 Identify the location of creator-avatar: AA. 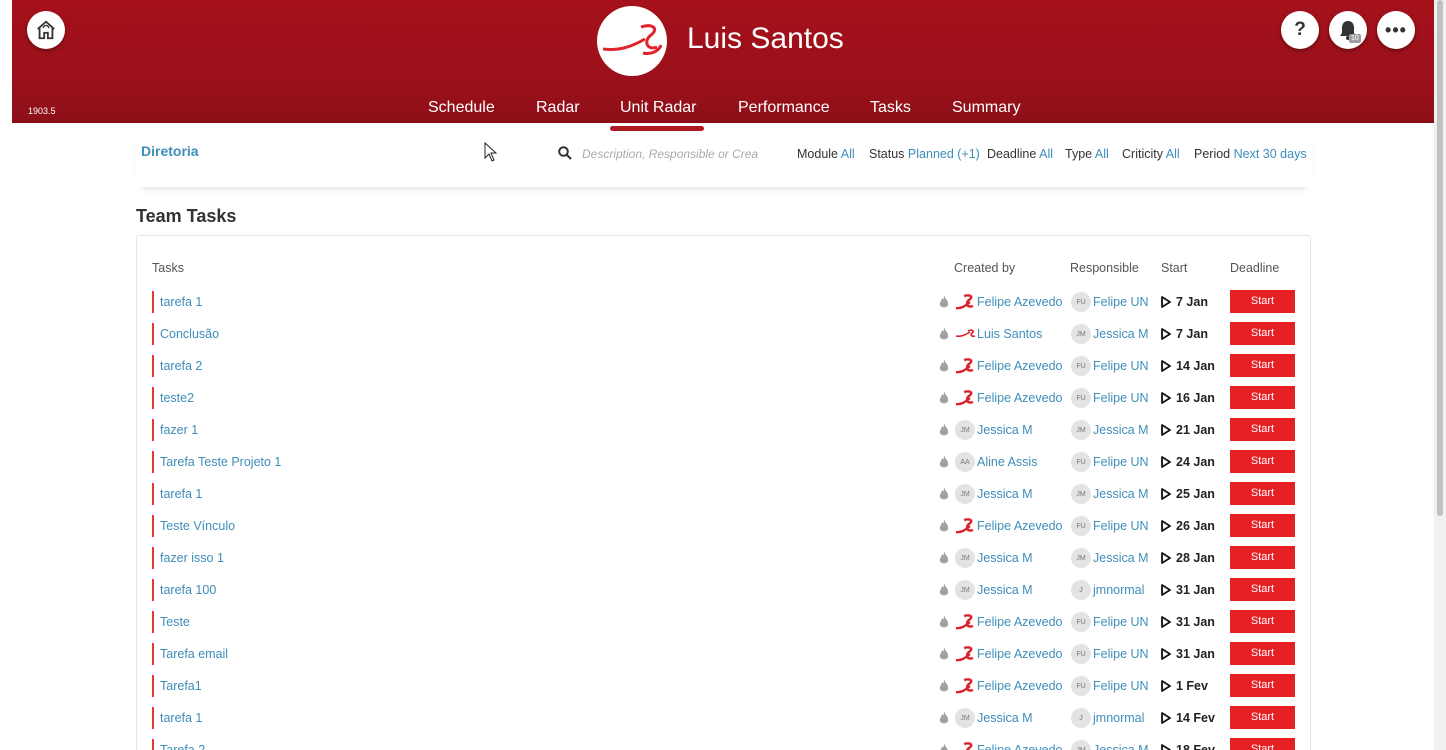
(965, 462).